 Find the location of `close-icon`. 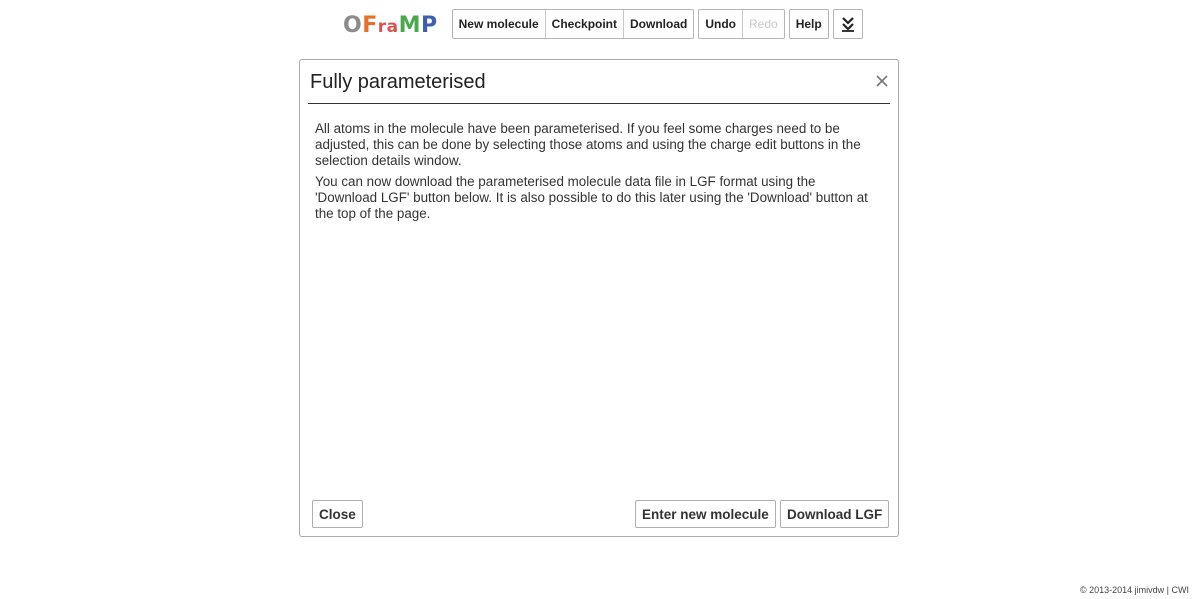

close-icon is located at coordinates (882, 81).